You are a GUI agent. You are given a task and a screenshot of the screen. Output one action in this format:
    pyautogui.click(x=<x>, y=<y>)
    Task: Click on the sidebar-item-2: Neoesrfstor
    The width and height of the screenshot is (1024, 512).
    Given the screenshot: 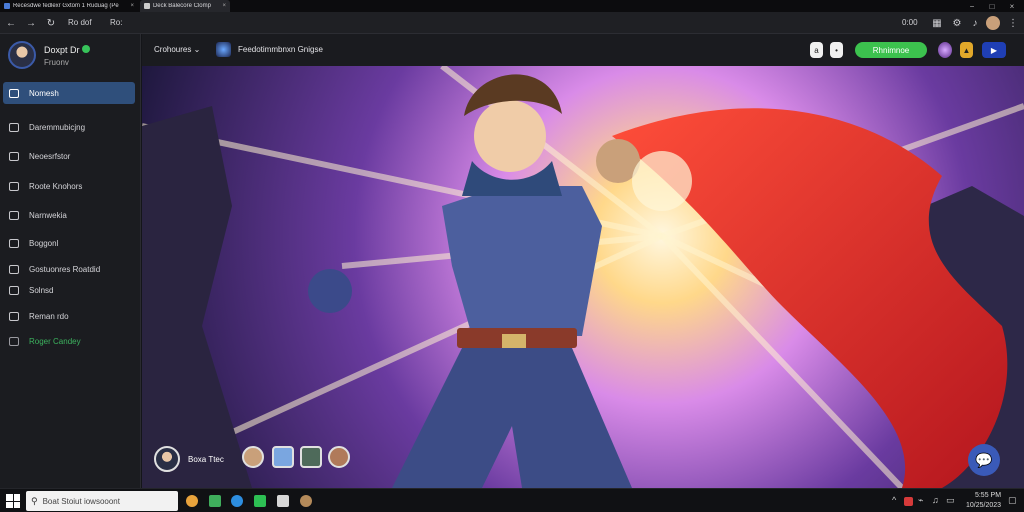 What is the action you would take?
    pyautogui.click(x=69, y=156)
    